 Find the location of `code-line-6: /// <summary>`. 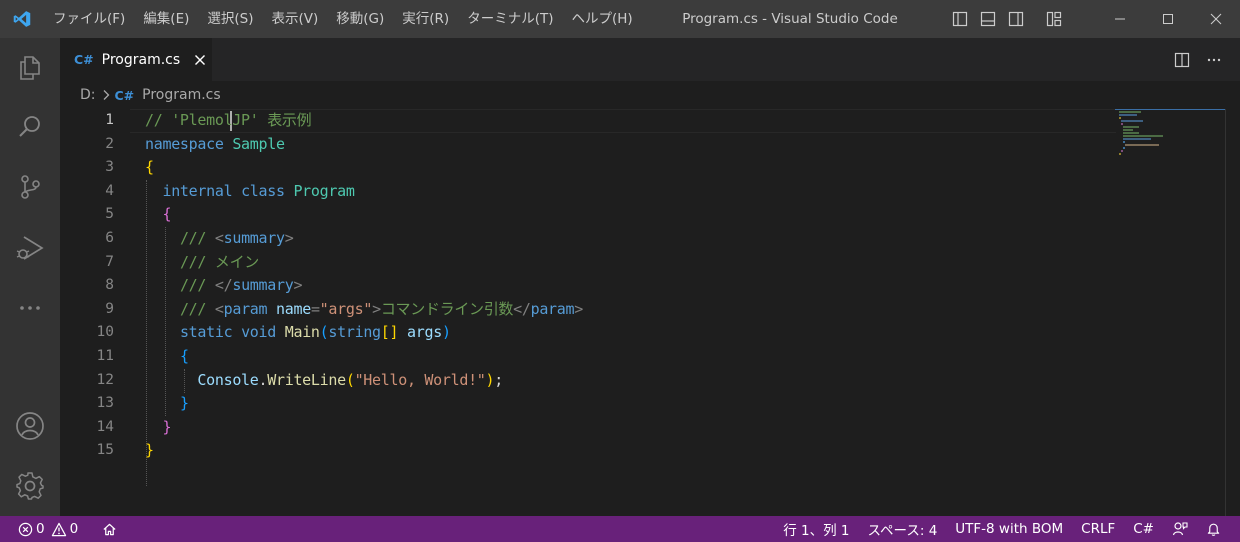

code-line-6: /// <summary> is located at coordinates (219, 239).